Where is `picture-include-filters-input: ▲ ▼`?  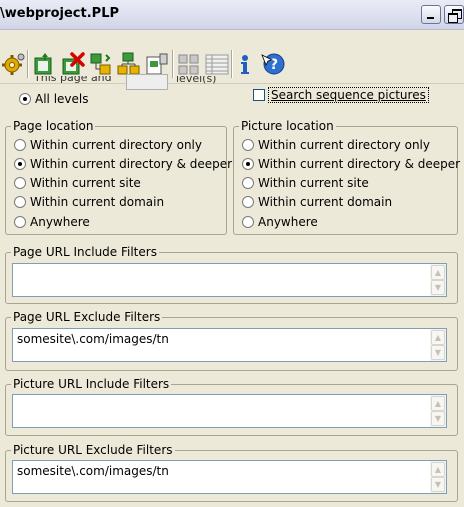 picture-include-filters-input: ▲ ▼ is located at coordinates (229, 411).